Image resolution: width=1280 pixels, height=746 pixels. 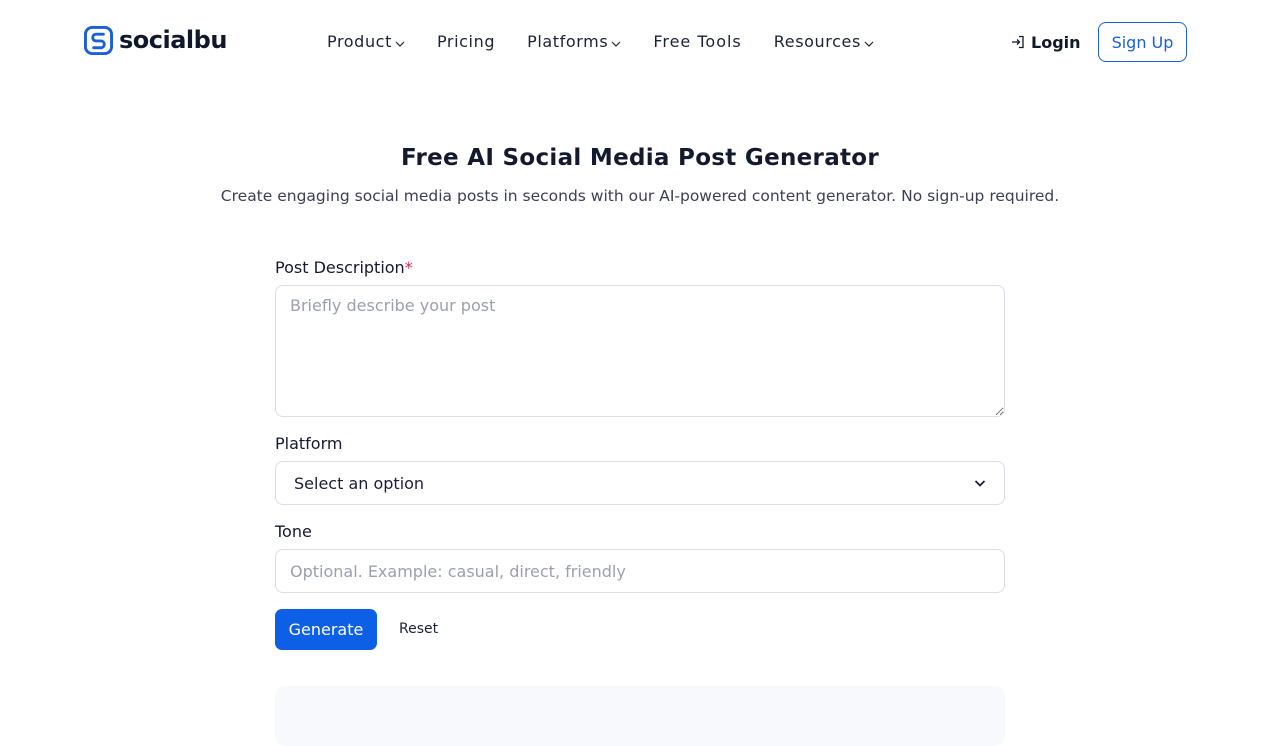 What do you see at coordinates (1142, 42) in the screenshot?
I see `signup-button: Sign Up` at bounding box center [1142, 42].